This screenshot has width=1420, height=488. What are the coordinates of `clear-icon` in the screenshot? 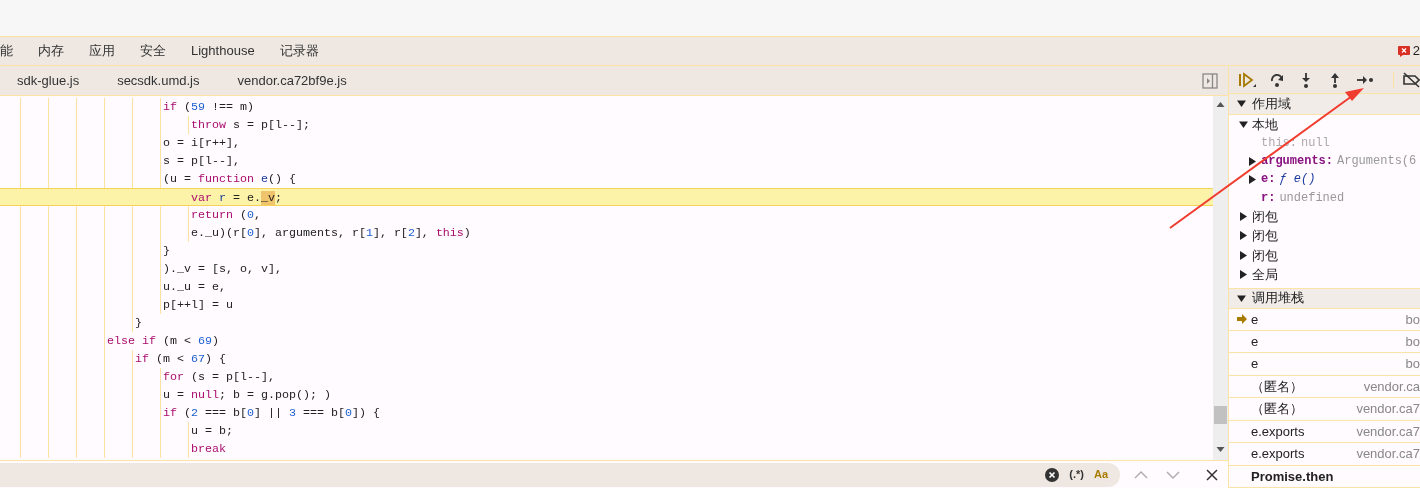 It's located at (1052, 474).